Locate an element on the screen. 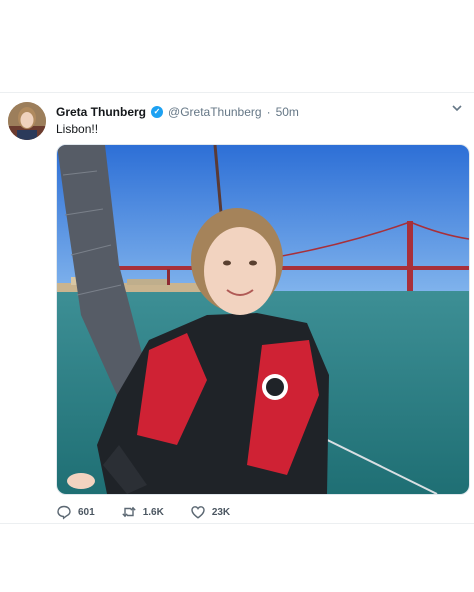  retweet-count: 1.6K is located at coordinates (153, 512).